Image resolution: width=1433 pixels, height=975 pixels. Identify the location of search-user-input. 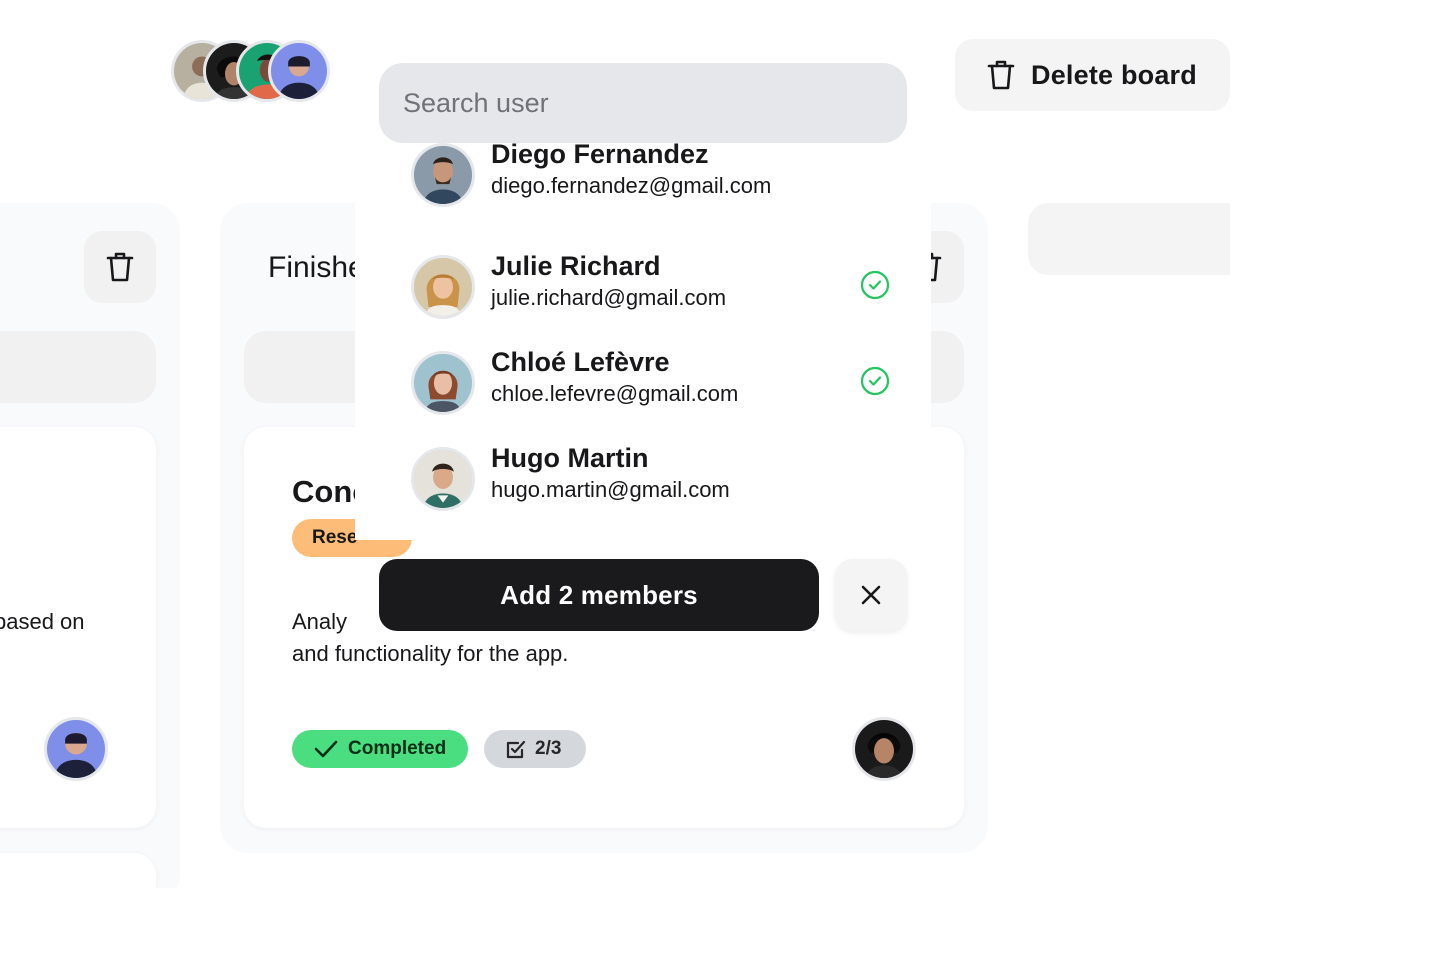
(643, 103).